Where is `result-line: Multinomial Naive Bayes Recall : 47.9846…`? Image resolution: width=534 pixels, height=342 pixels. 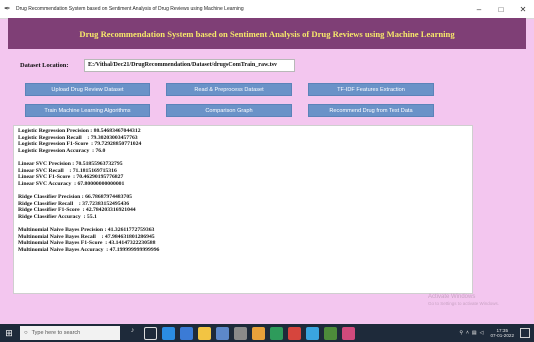
result-line: Multinomial Naive Bayes Recall : 47.9846… is located at coordinates (86, 236).